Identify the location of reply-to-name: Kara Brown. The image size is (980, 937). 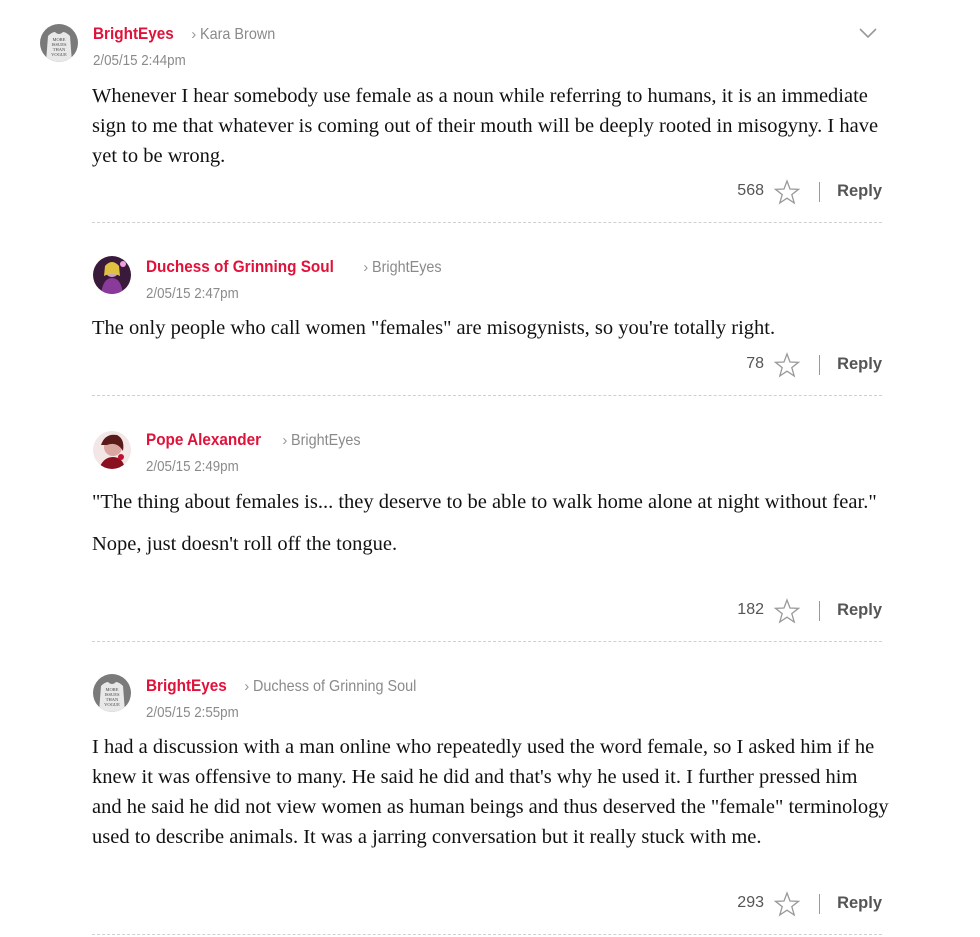
(237, 35).